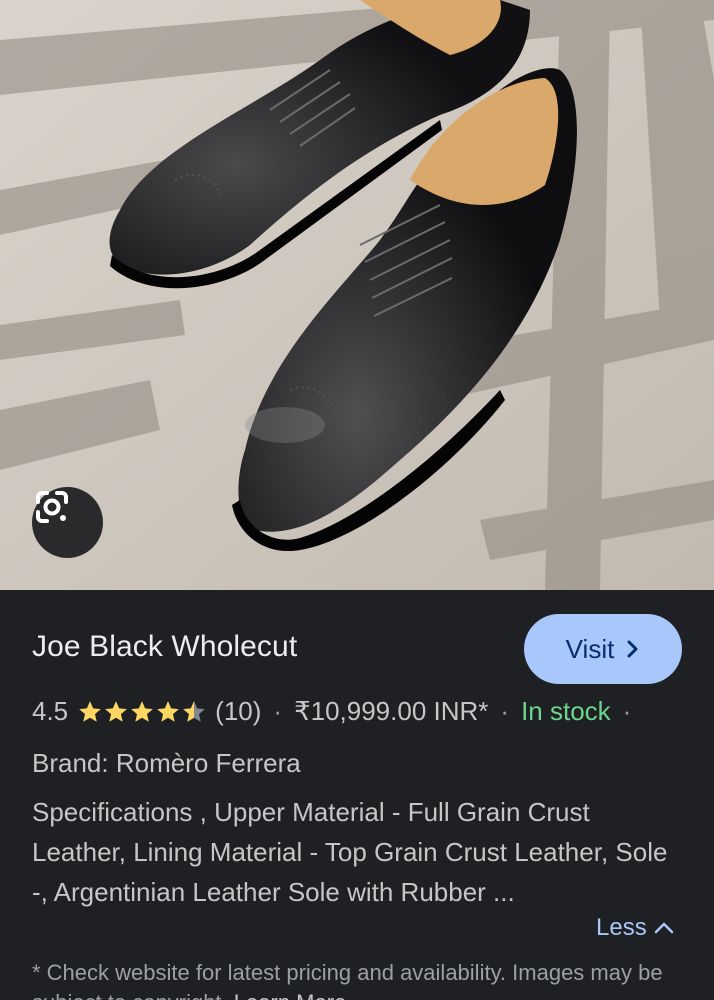  What do you see at coordinates (52, 507) in the screenshot?
I see `google-lens-icon` at bounding box center [52, 507].